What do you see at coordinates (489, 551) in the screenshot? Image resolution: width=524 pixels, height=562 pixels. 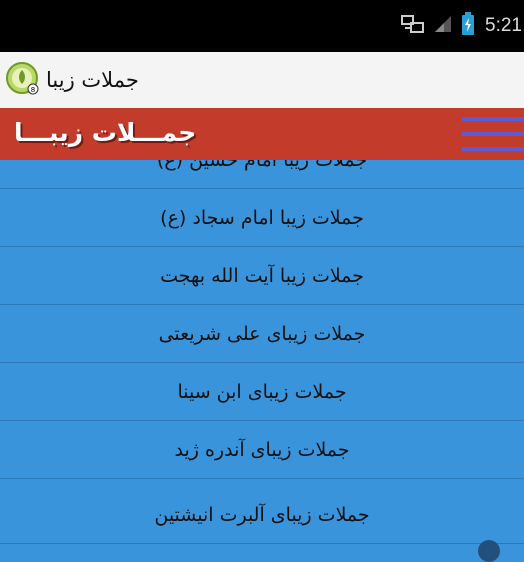 I see `scroll-indicator` at bounding box center [489, 551].